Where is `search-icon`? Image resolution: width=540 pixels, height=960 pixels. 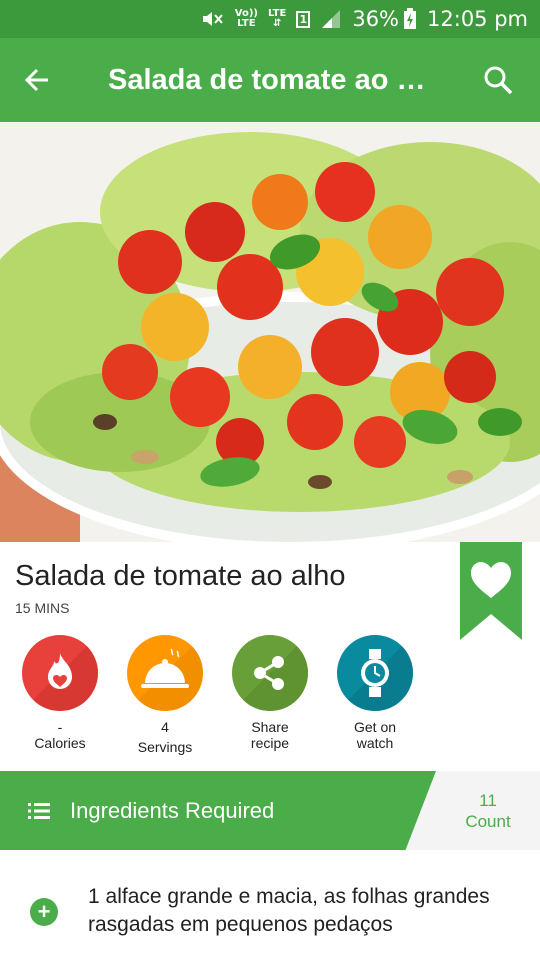 search-icon is located at coordinates (498, 80).